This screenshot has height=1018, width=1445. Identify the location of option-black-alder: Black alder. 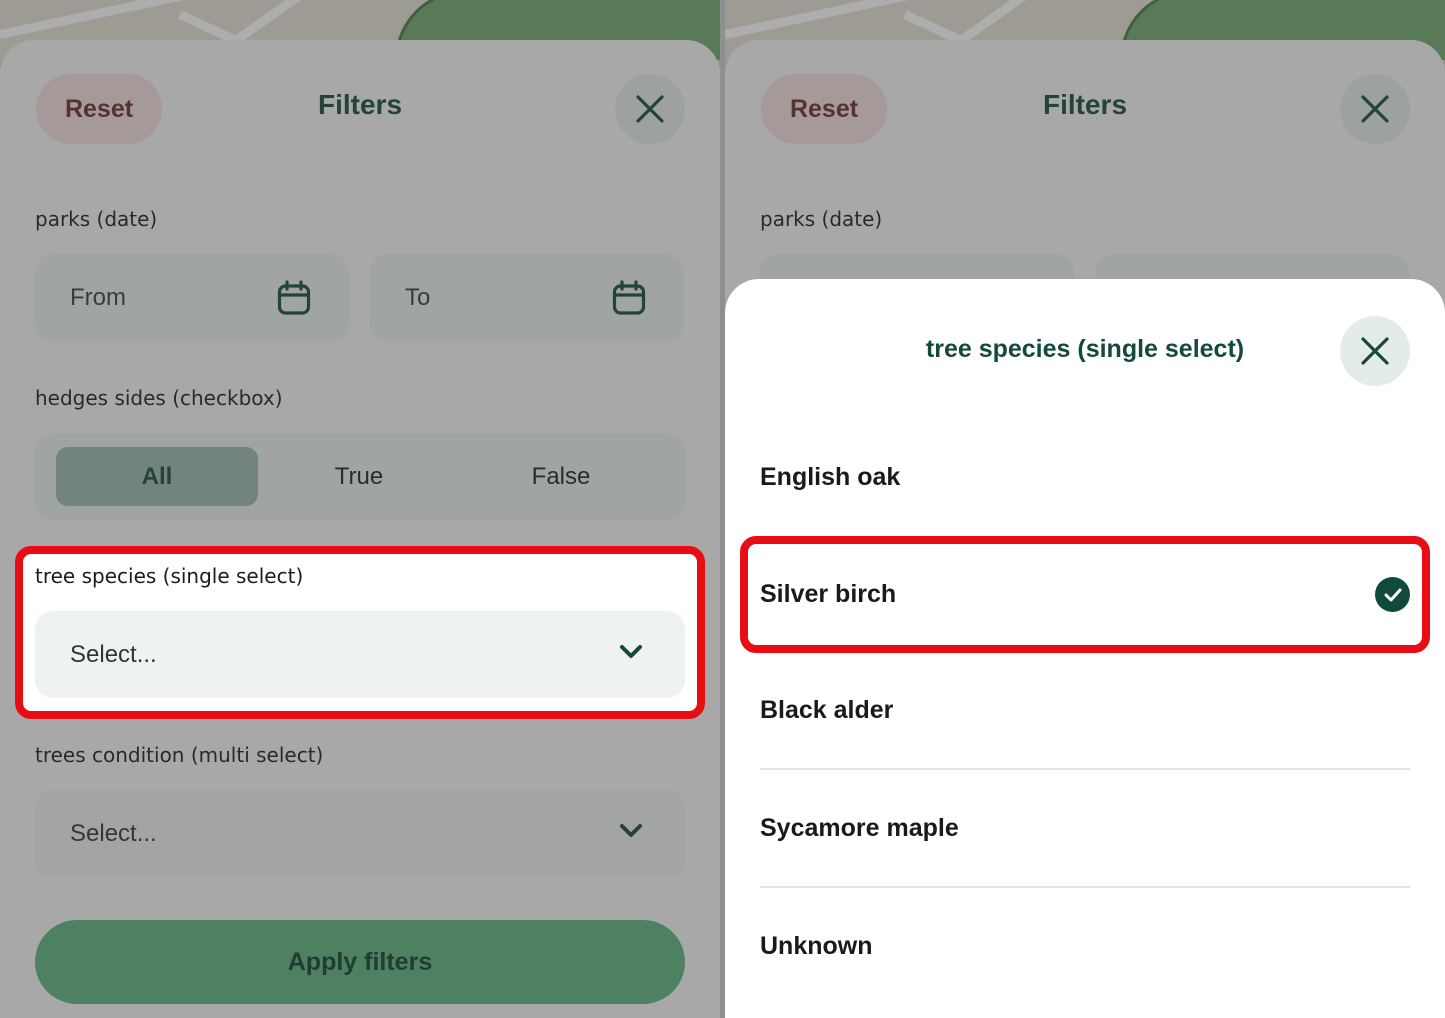
(1085, 711).